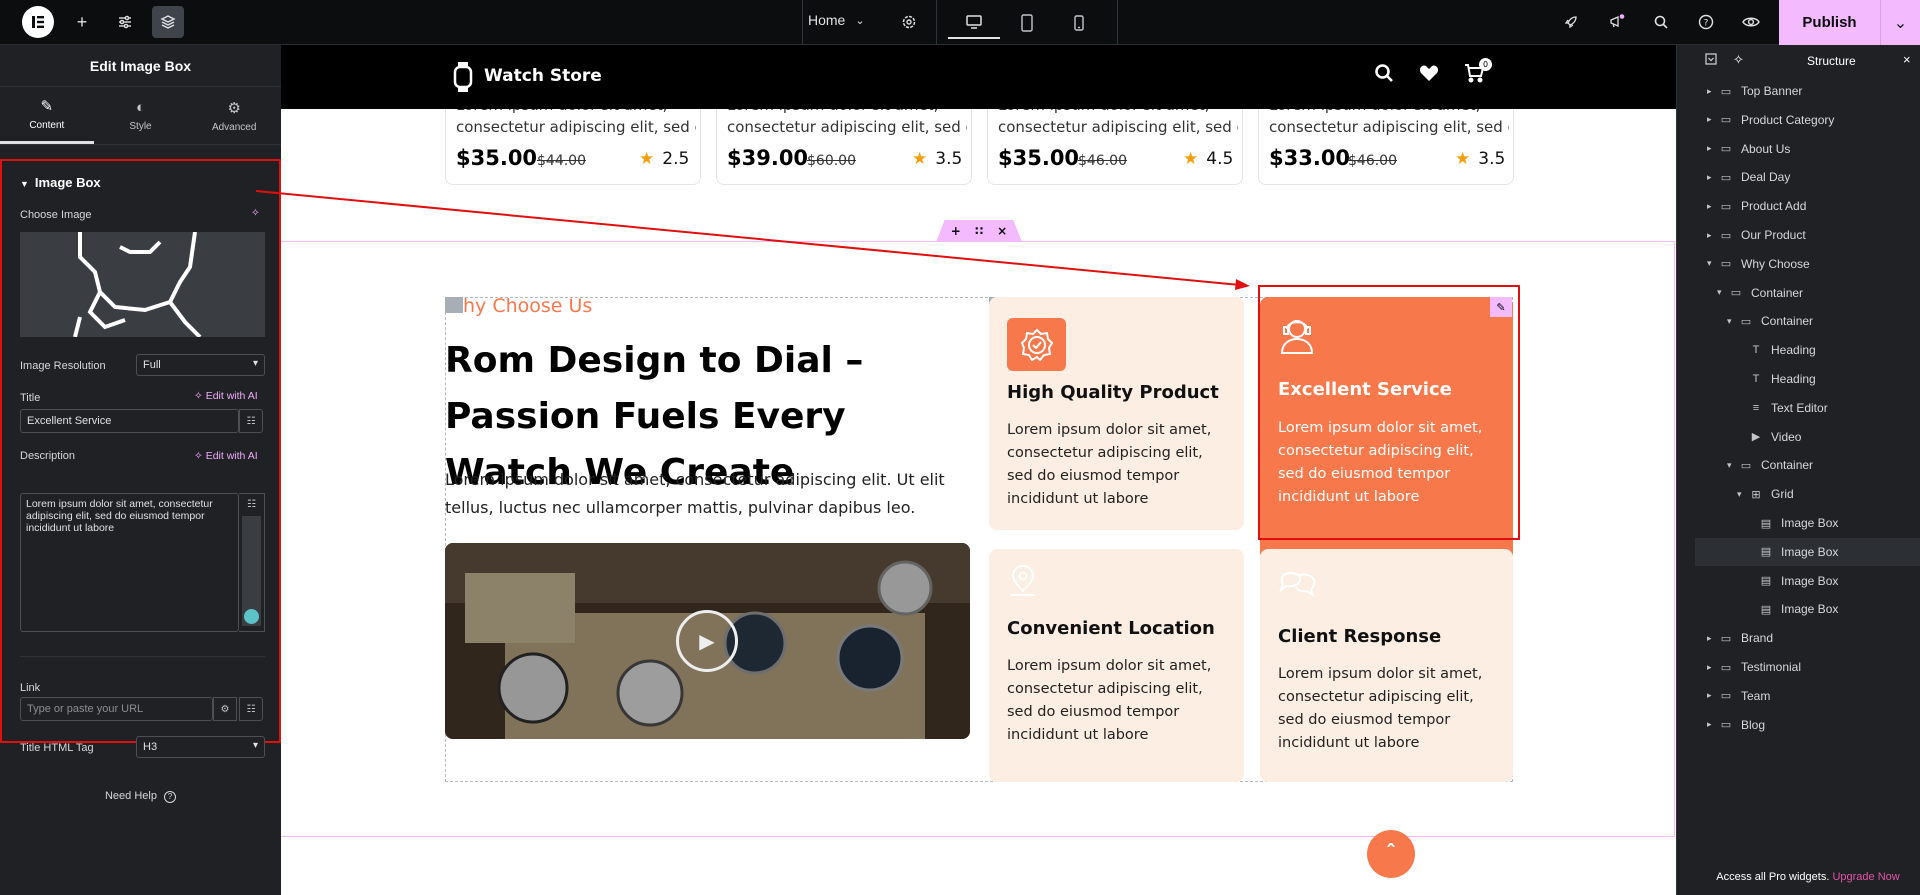 This screenshot has height=895, width=1920. What do you see at coordinates (1079, 22) in the screenshot?
I see `mobile-view-icon` at bounding box center [1079, 22].